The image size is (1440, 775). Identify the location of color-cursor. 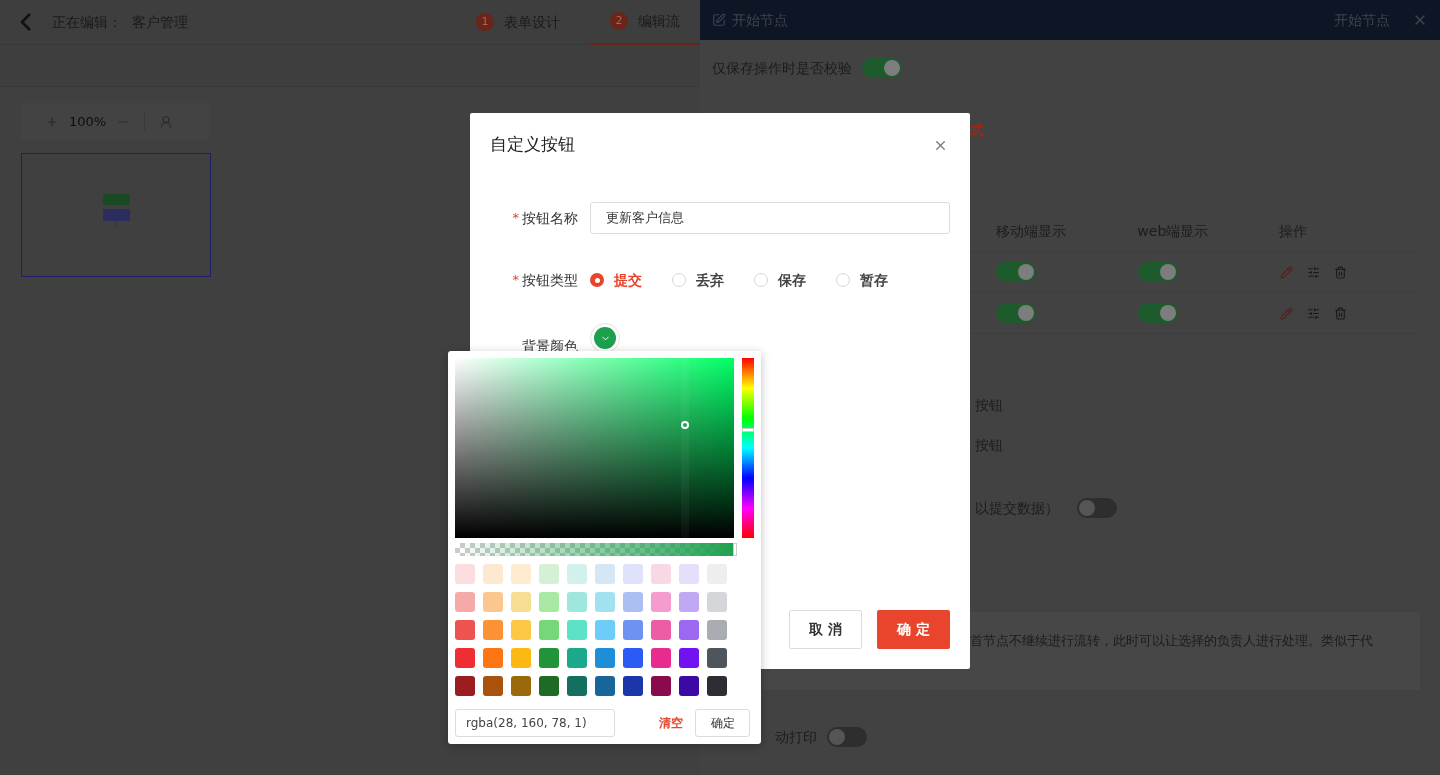
(685, 424).